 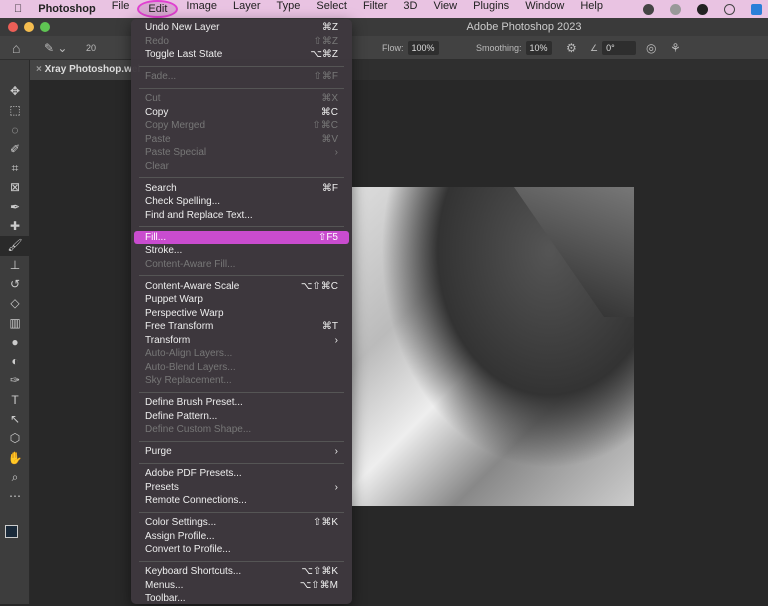 What do you see at coordinates (241, 327) in the screenshot?
I see `menu-item-free-transform: Free Transform ⌘T` at bounding box center [241, 327].